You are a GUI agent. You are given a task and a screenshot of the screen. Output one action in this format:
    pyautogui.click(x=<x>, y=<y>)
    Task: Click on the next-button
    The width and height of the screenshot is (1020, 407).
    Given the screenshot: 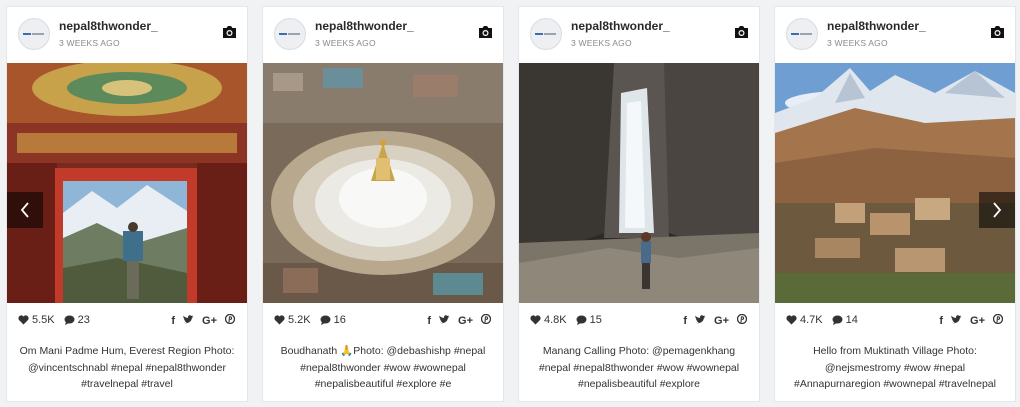 What is the action you would take?
    pyautogui.click(x=997, y=210)
    